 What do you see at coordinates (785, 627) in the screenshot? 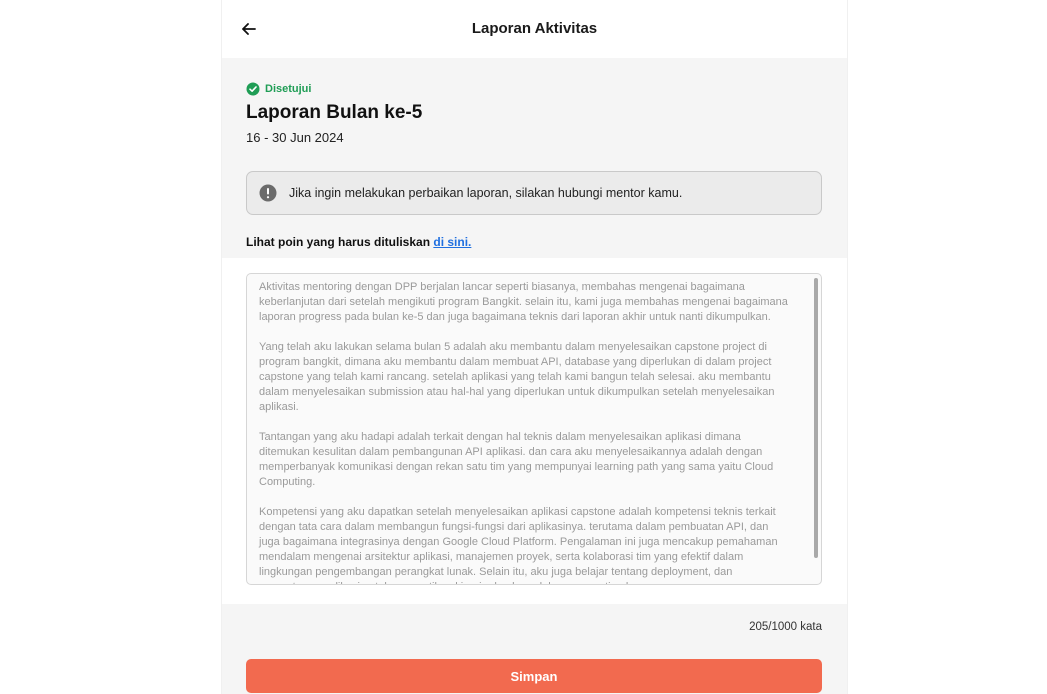
I see `word-count: 205/1000 kata` at bounding box center [785, 627].